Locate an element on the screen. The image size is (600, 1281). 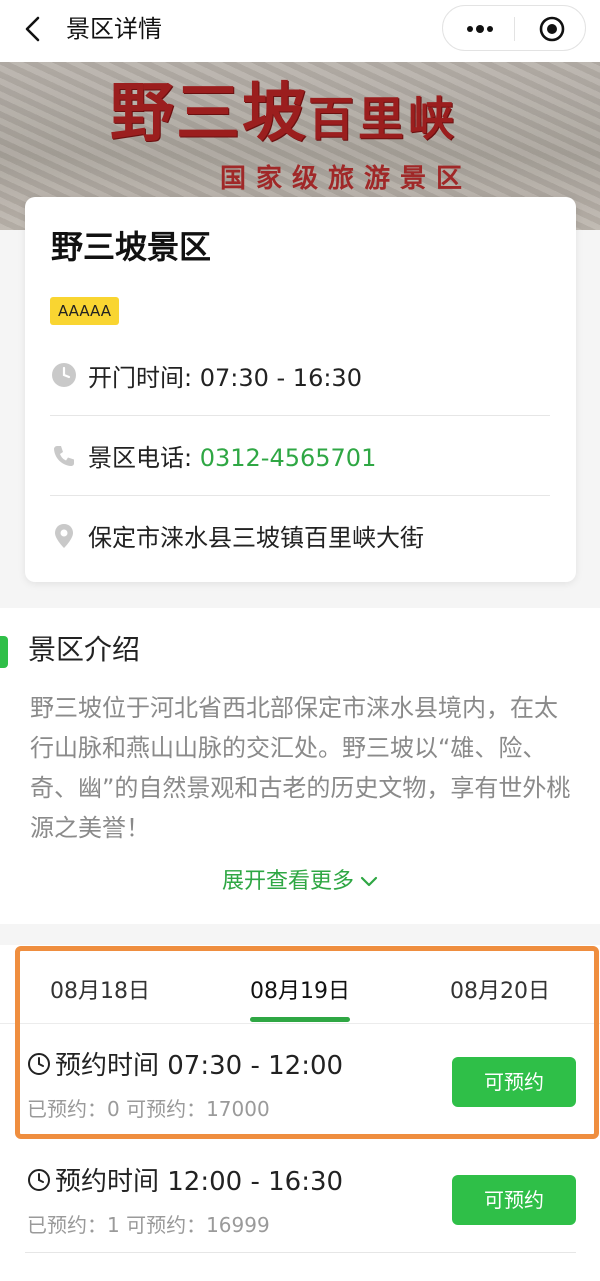
mini-program-capsule is located at coordinates (514, 28).